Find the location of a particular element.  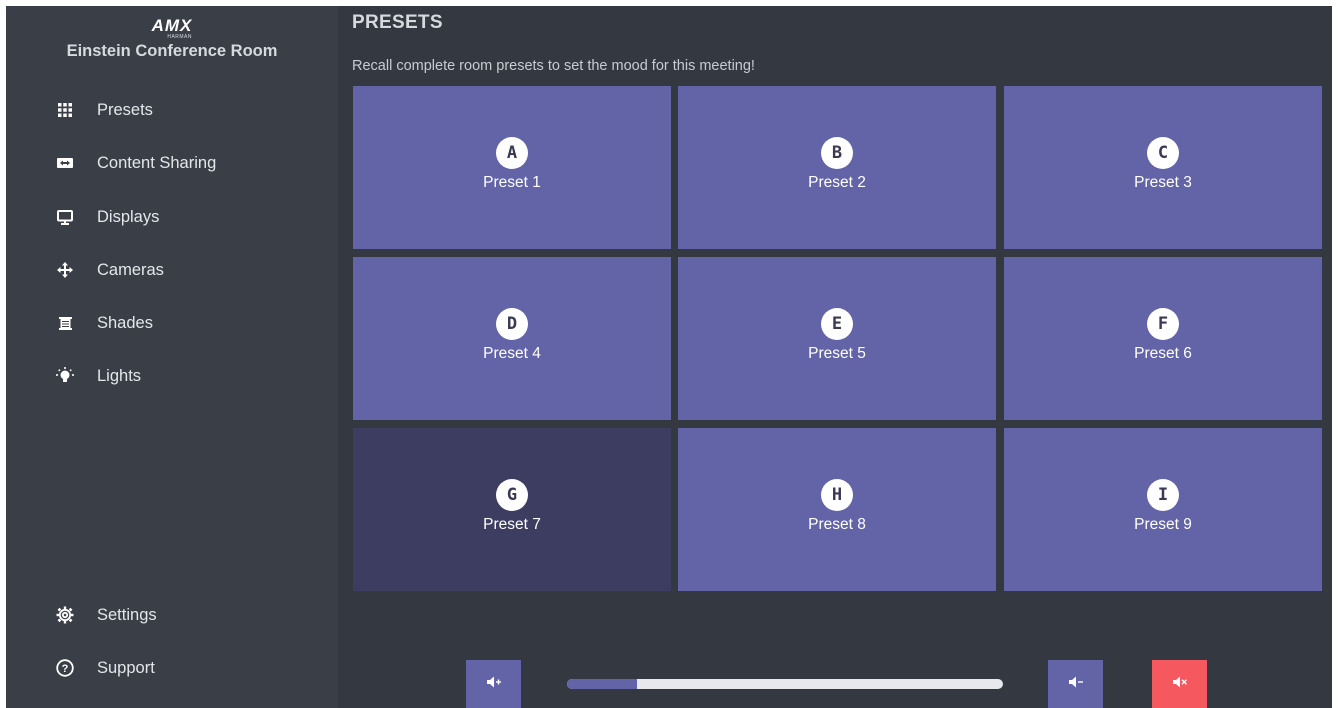

preset-letter-badge: G is located at coordinates (512, 495).